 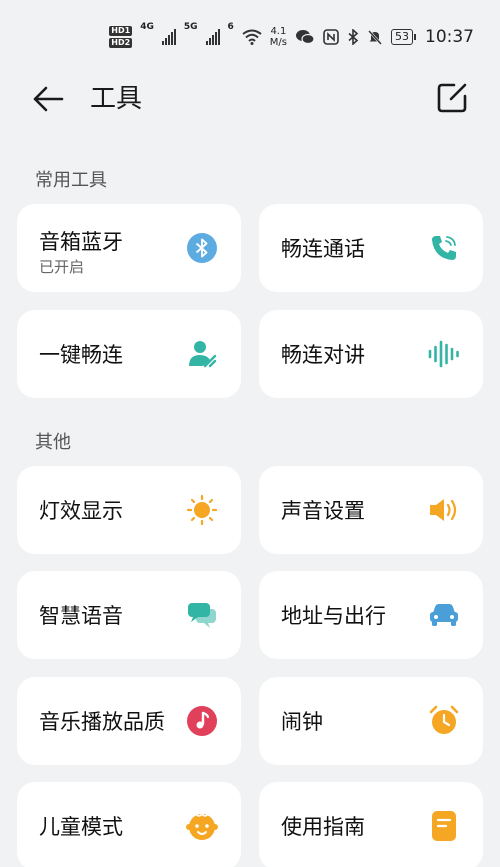 What do you see at coordinates (331, 37) in the screenshot?
I see `nfc-icon` at bounding box center [331, 37].